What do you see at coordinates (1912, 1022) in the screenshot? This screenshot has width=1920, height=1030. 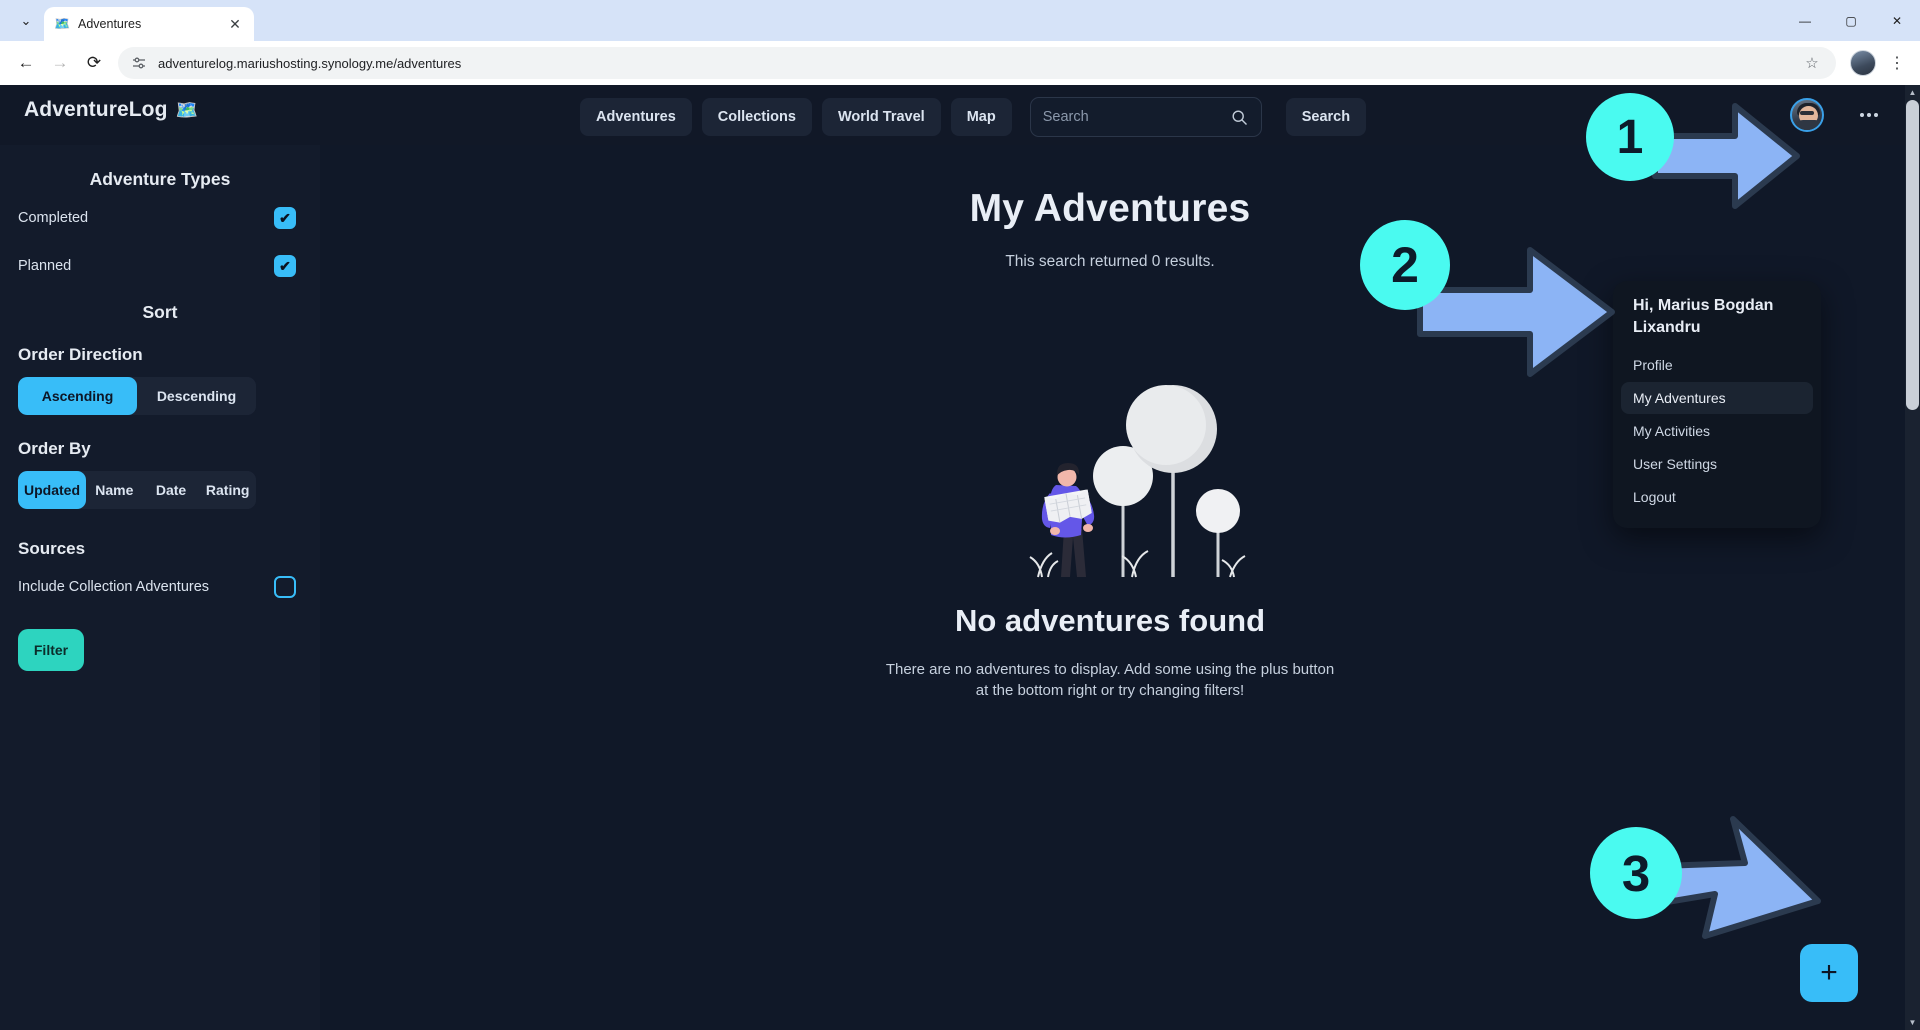 I see `scroll-down-icon: ▼` at bounding box center [1912, 1022].